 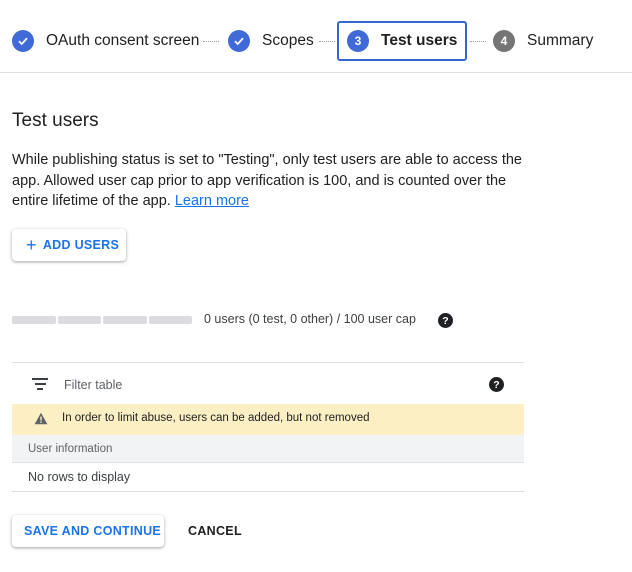 What do you see at coordinates (560, 40) in the screenshot?
I see `step-label: Summary` at bounding box center [560, 40].